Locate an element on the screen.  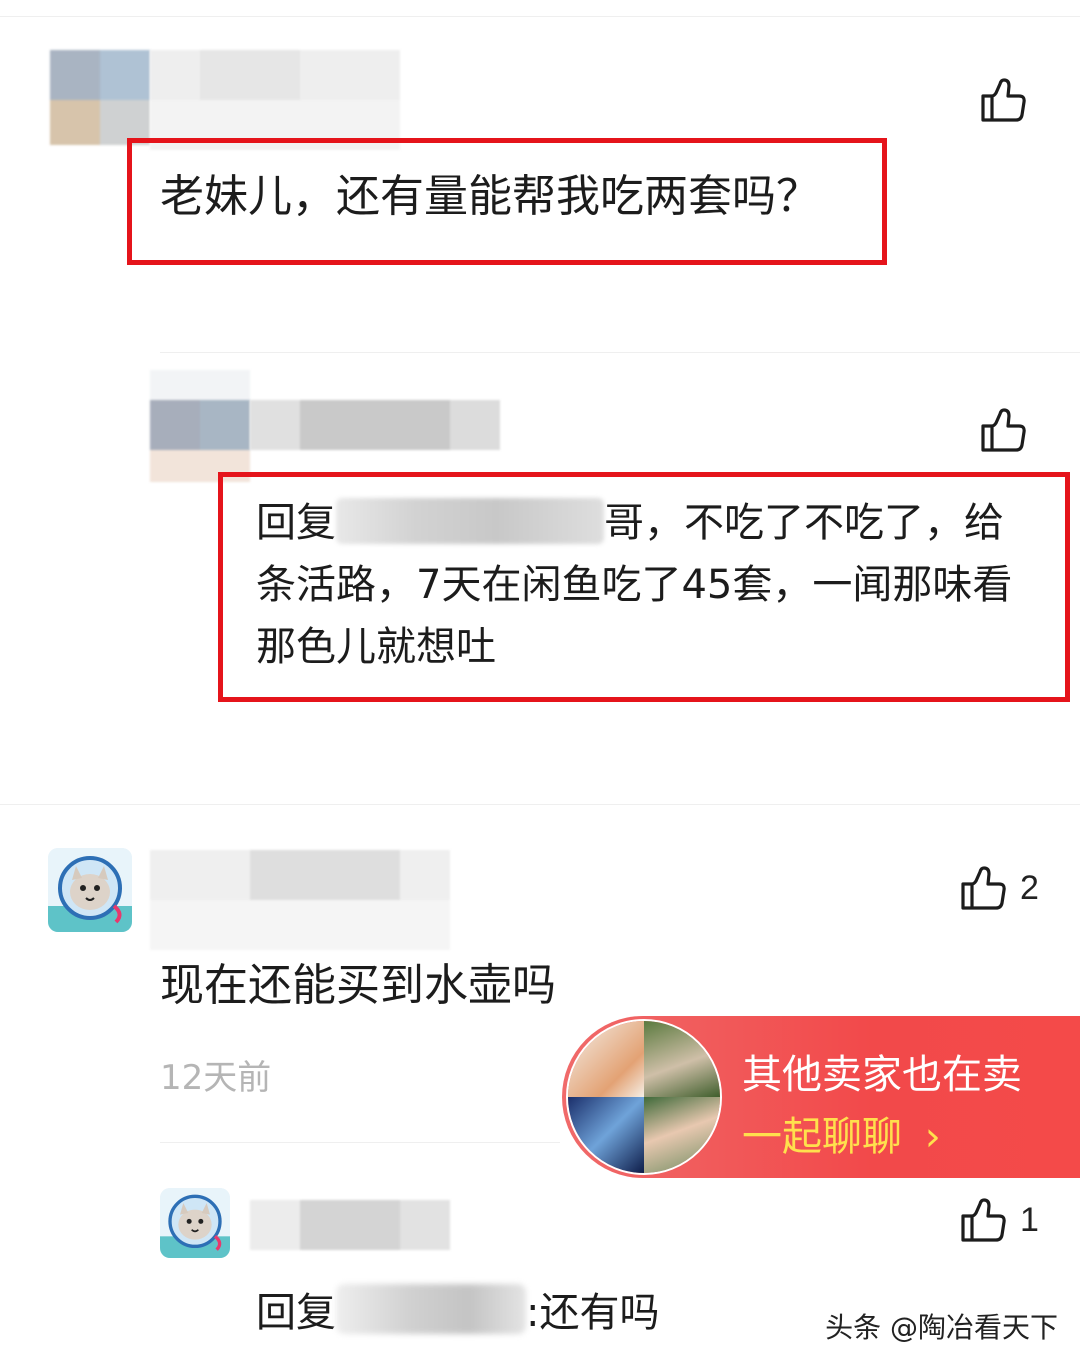
top-divider is located at coordinates (540, 16).